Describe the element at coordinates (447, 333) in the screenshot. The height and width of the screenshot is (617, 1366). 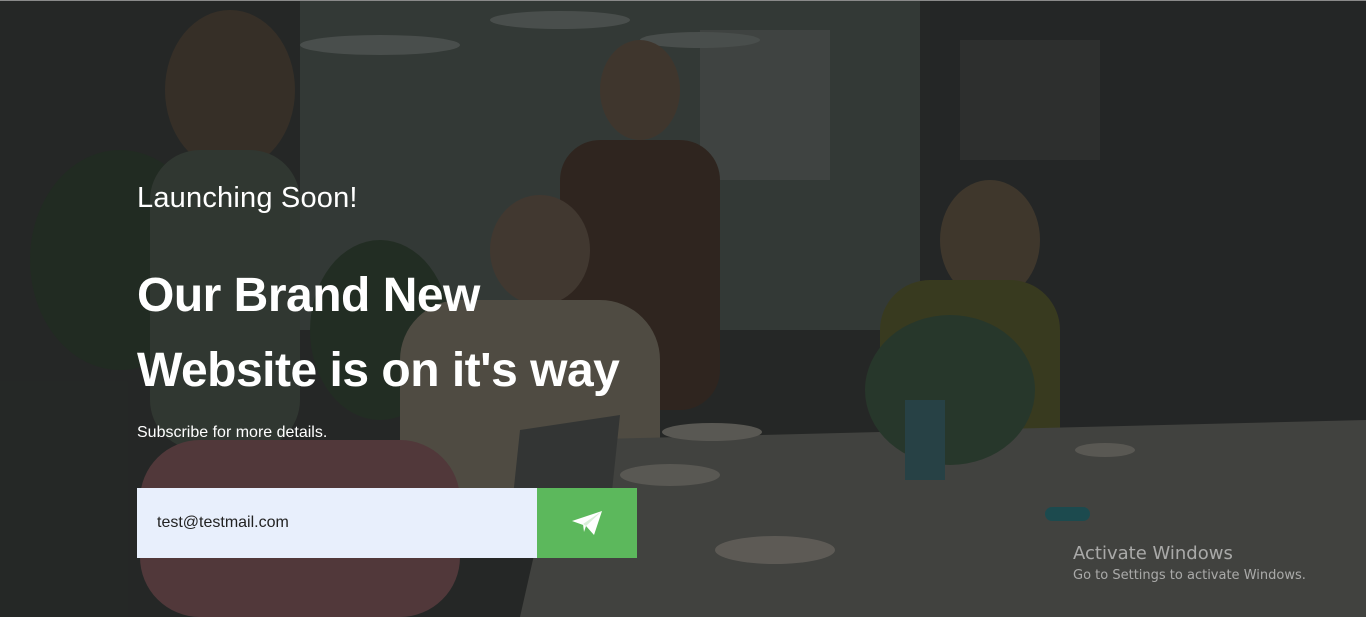
I see `hero-headline: Our Brand New Website is on it's way` at that location.